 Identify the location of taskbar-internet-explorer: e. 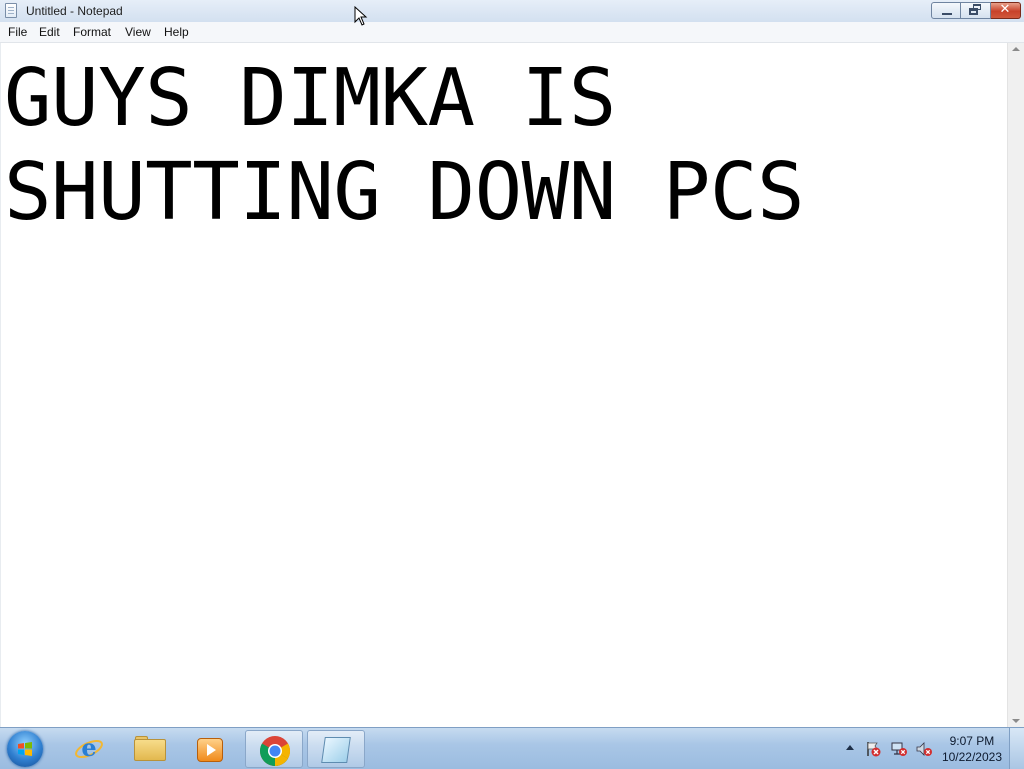
(89, 749).